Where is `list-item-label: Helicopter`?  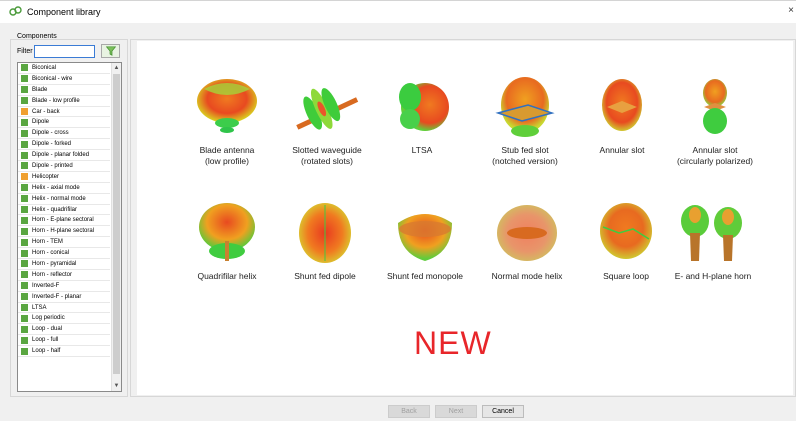
list-item-label: Helicopter is located at coordinates (46, 176).